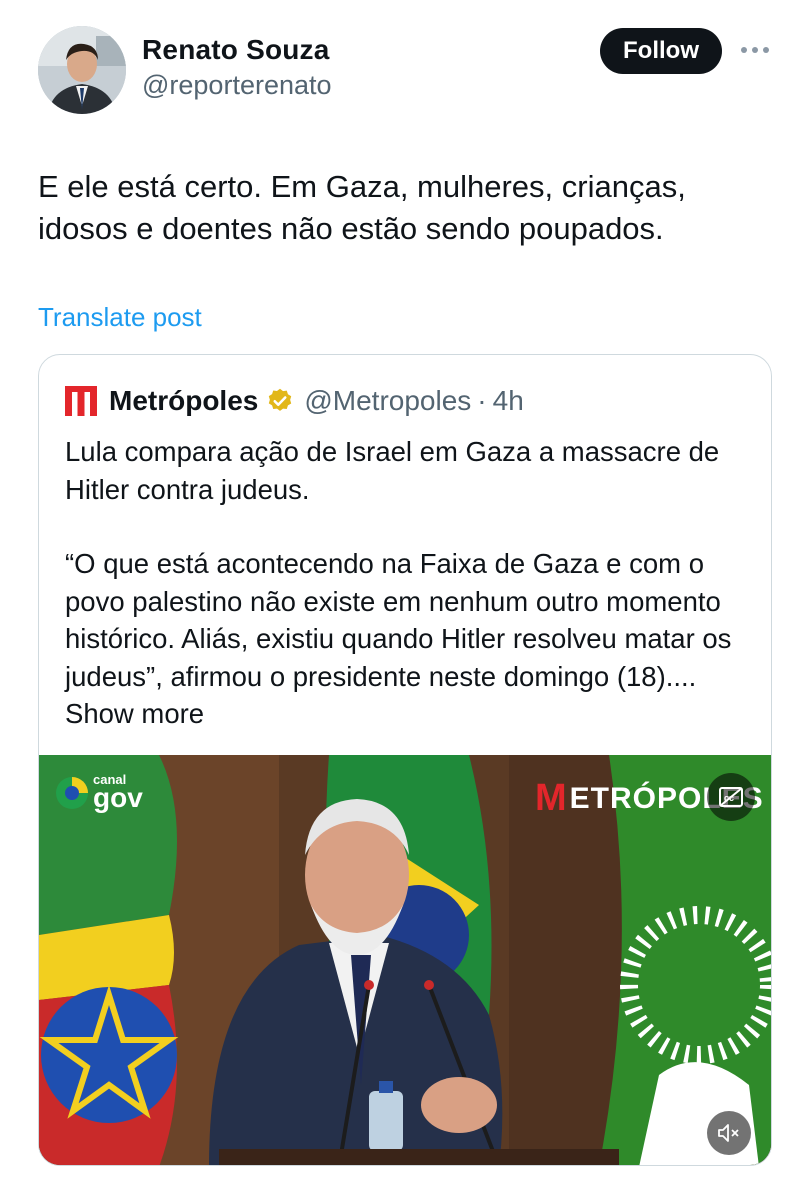  Describe the element at coordinates (755, 50) in the screenshot. I see `more-icon` at that location.